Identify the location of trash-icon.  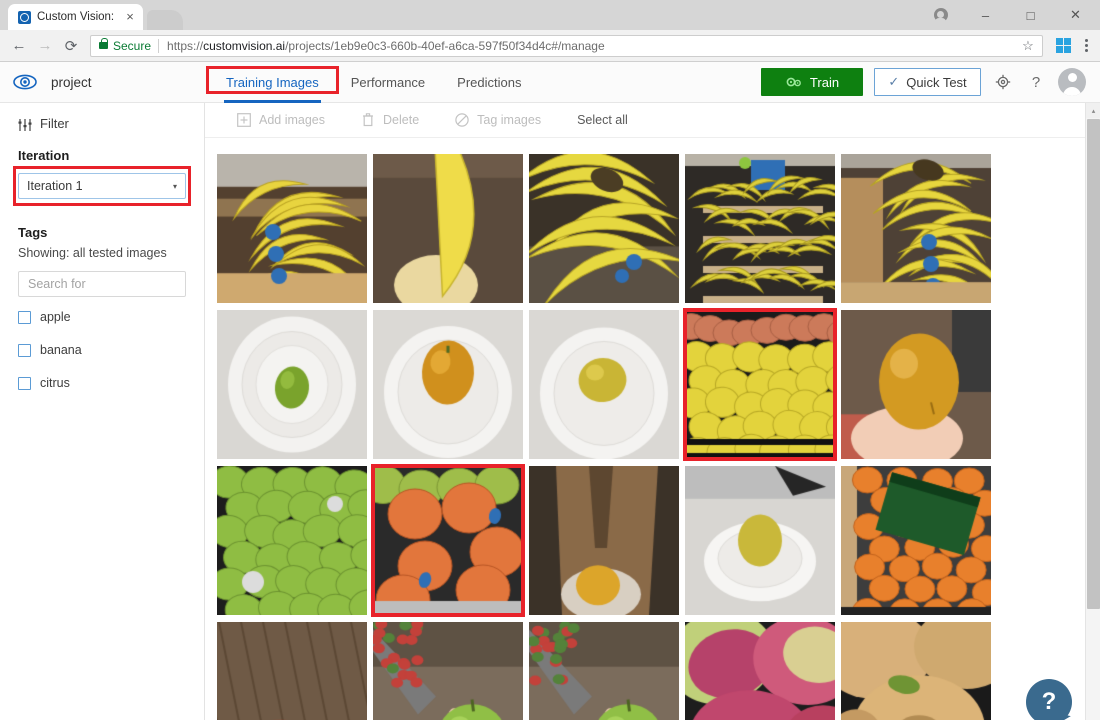
(368, 120).